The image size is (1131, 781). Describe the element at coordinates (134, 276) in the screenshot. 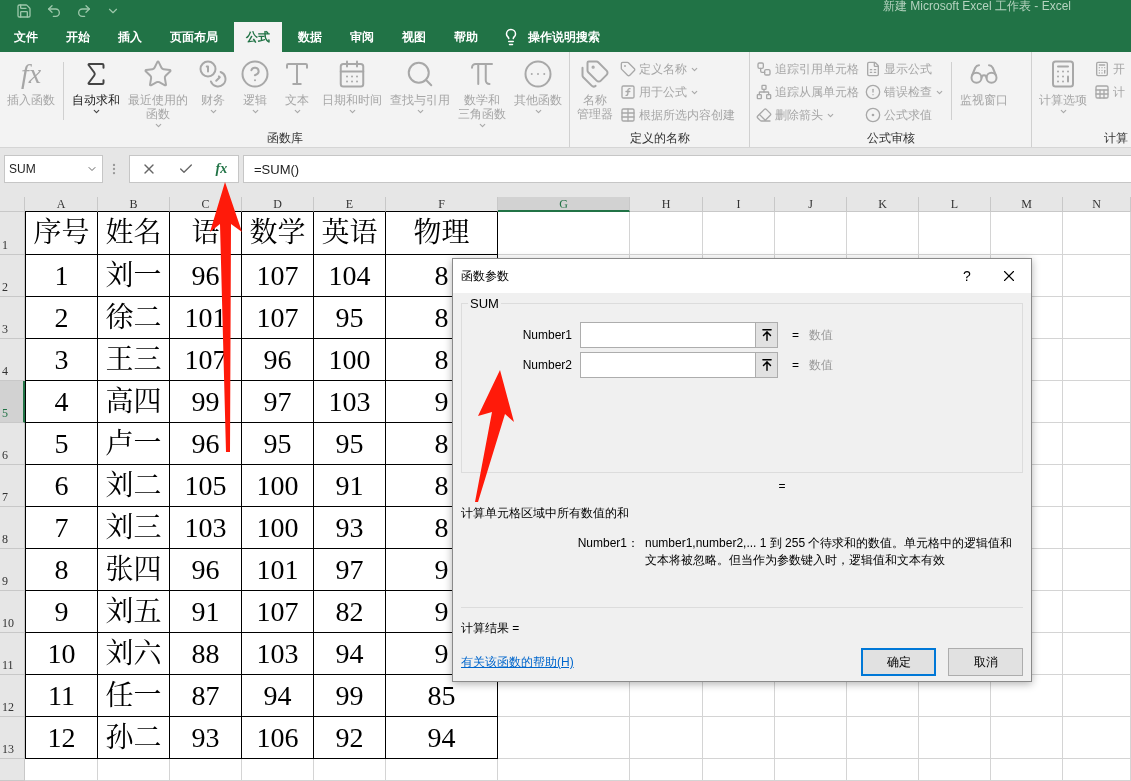

I see `table-cell: 刘一` at that location.